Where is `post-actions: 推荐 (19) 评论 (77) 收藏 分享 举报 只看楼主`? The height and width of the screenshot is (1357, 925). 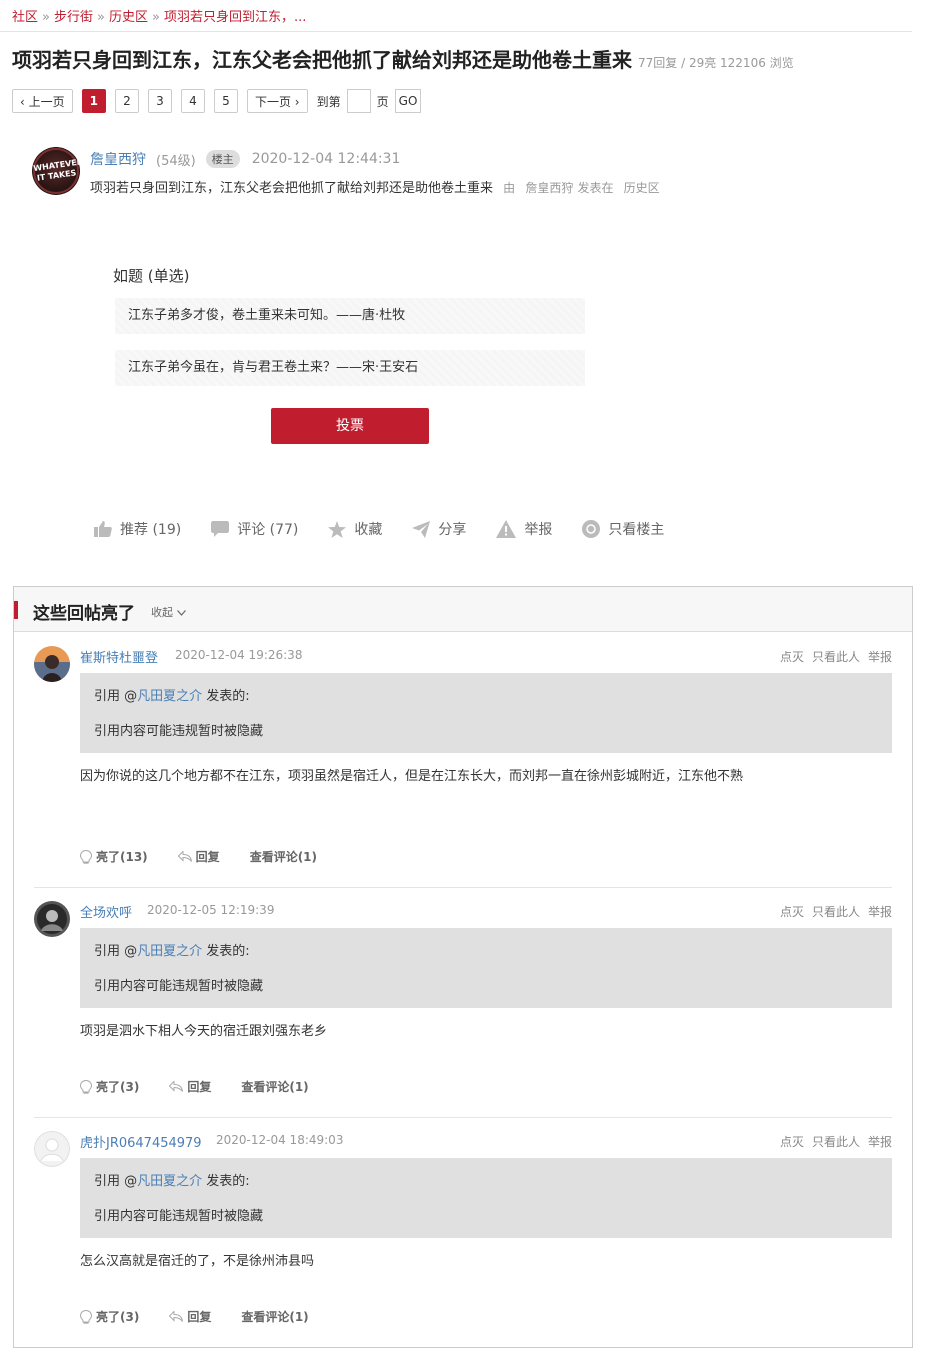
post-actions: 推荐 (19) 评论 (77) 收藏 分享 举报 只看楼主 is located at coordinates (394, 529).